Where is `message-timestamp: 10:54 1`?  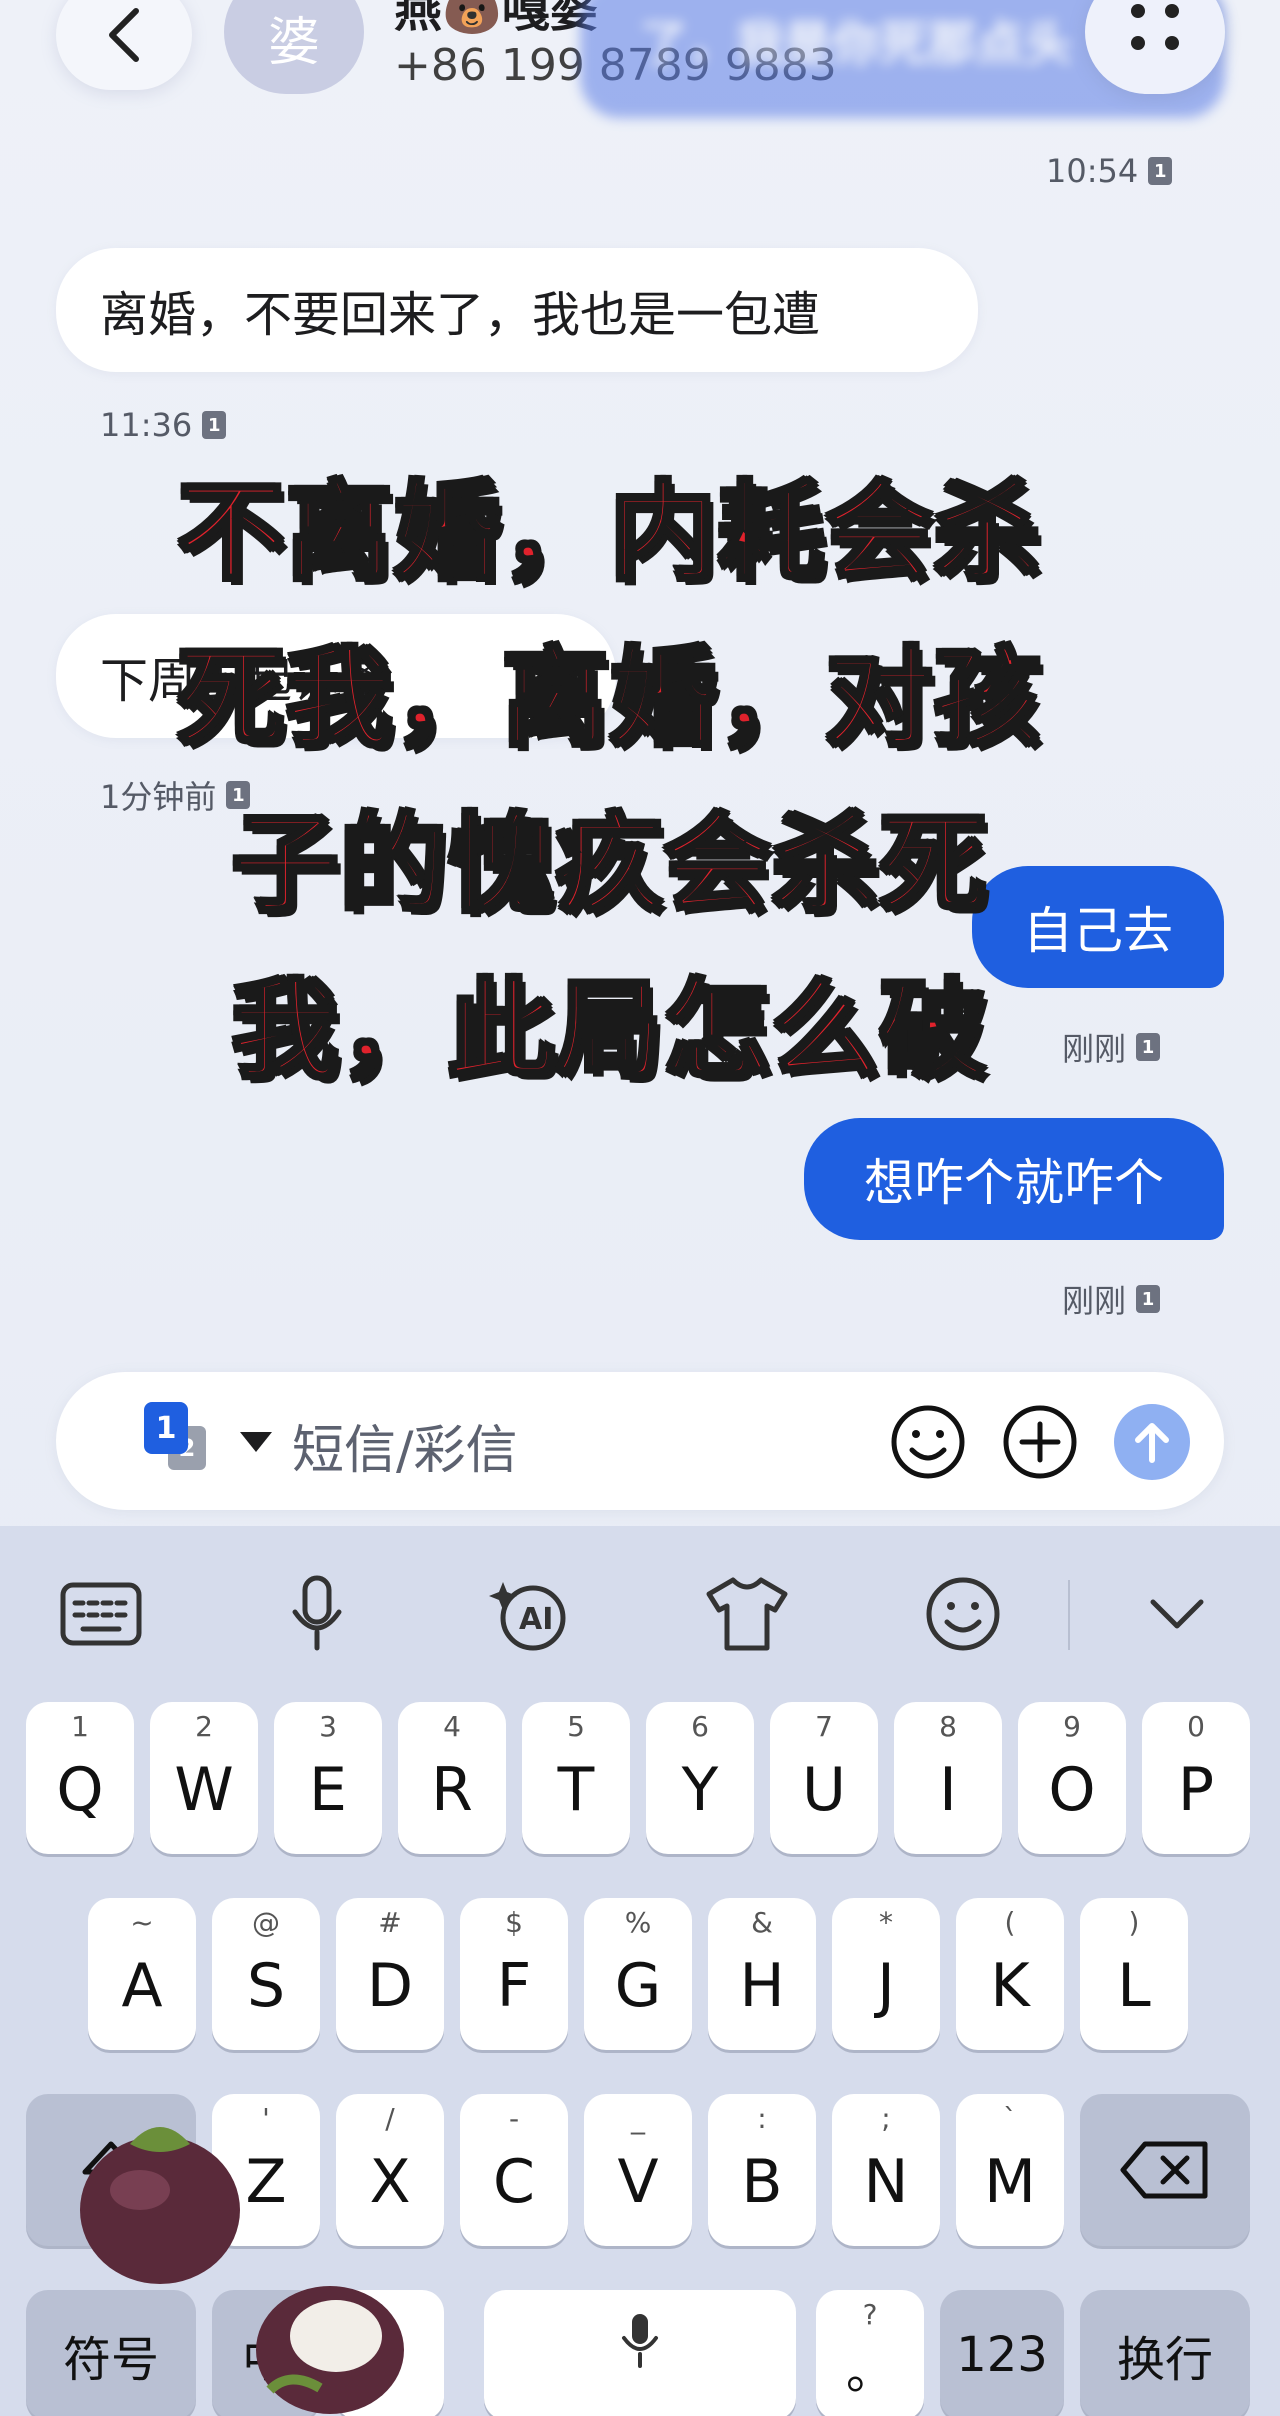
message-timestamp: 10:54 1 is located at coordinates (1109, 171).